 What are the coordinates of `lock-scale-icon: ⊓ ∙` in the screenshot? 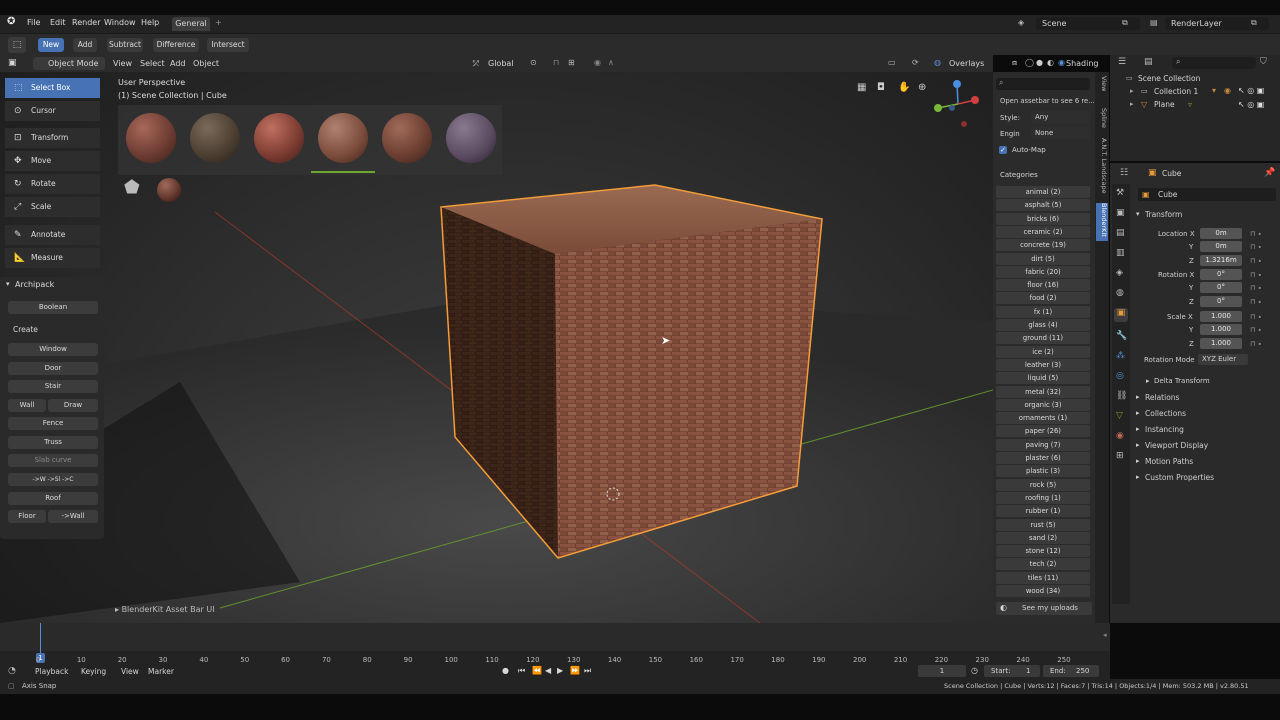 It's located at (1256, 317).